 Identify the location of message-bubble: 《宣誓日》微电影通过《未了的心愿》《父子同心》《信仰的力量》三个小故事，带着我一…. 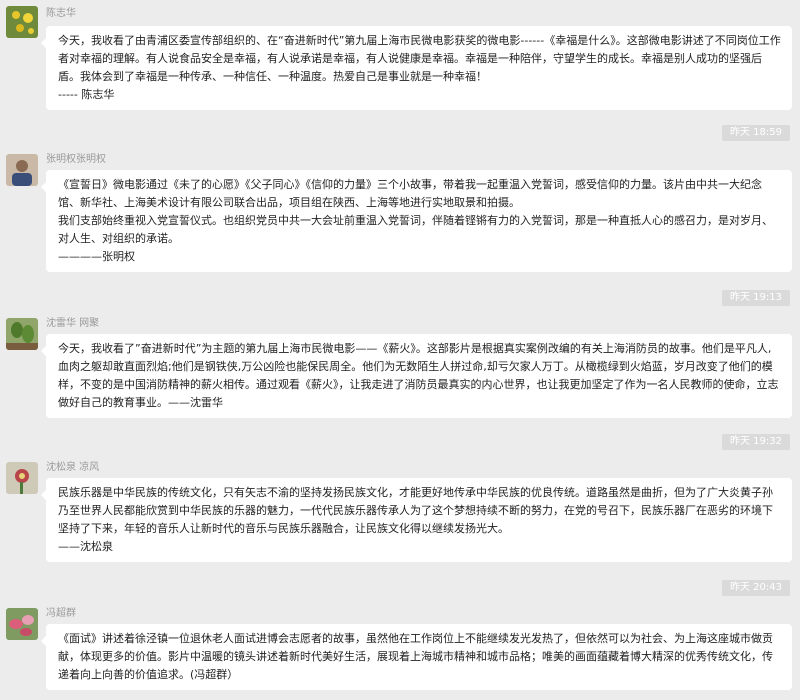
(416, 221).